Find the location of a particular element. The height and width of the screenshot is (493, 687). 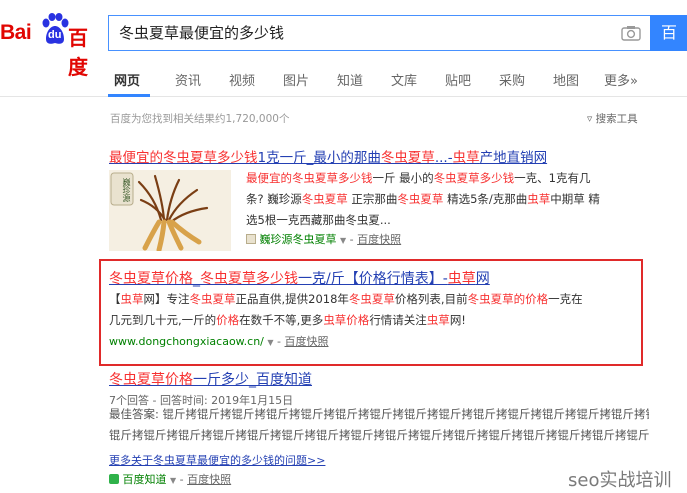

title-part: 最便宜的 is located at coordinates (136, 158).